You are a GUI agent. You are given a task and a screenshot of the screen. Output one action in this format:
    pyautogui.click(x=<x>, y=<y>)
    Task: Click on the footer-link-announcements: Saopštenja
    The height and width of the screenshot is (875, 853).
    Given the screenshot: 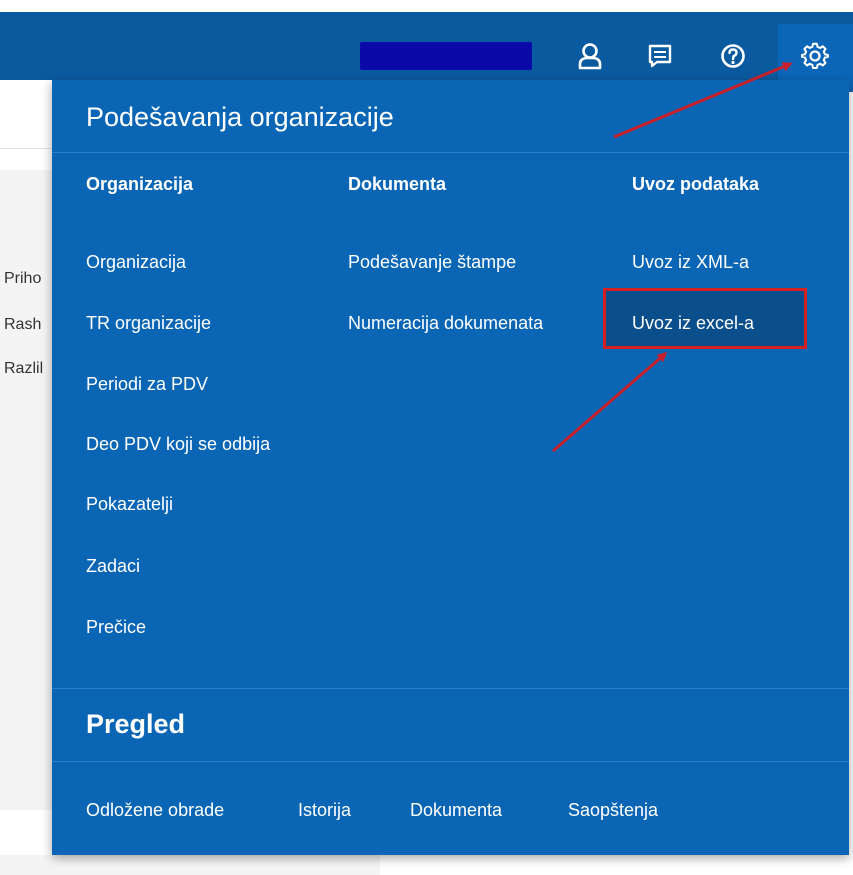 What is the action you would take?
    pyautogui.click(x=613, y=810)
    